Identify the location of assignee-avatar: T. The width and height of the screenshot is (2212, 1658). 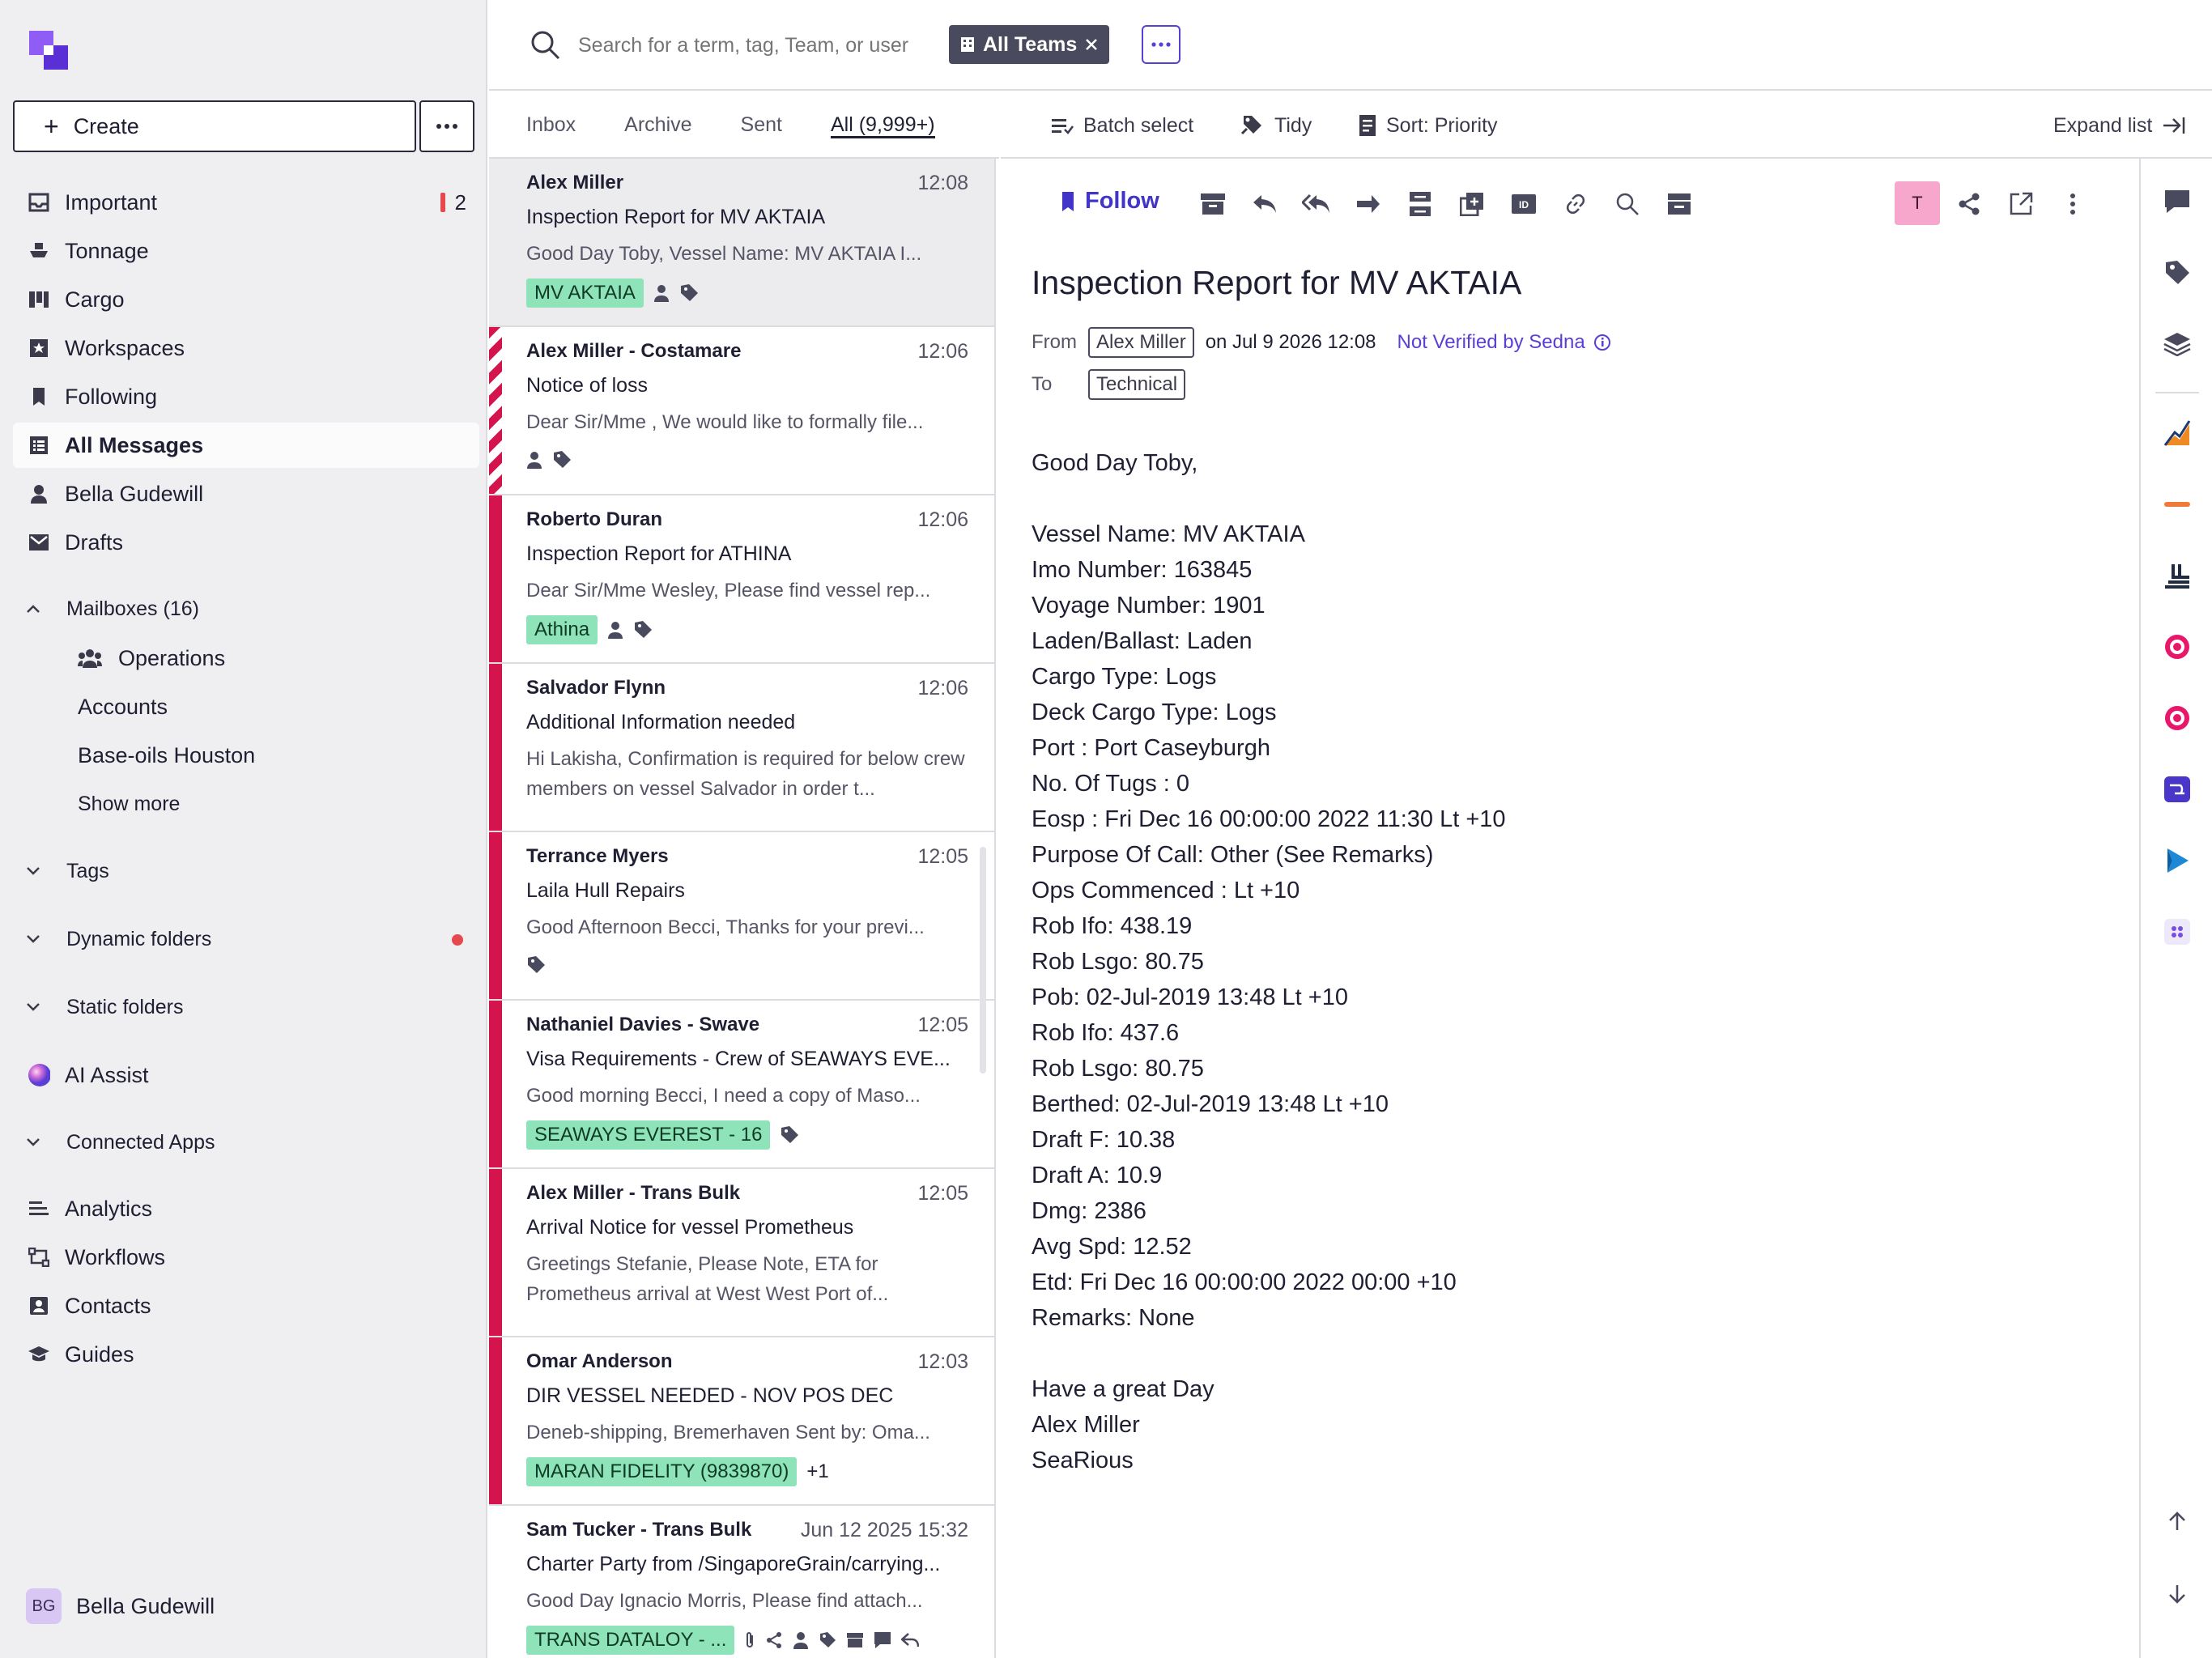
(1917, 203).